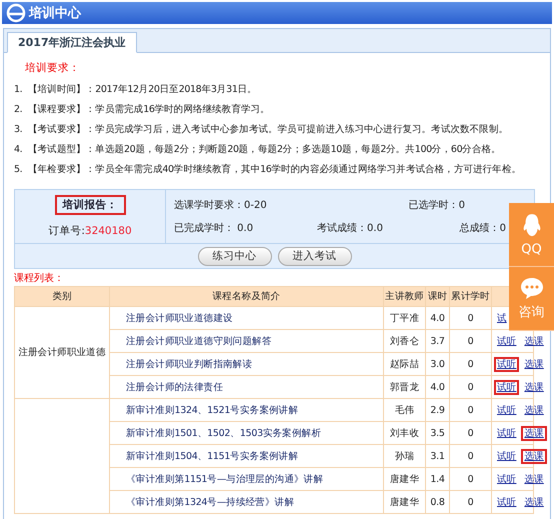 This screenshot has width=554, height=519. Describe the element at coordinates (264, 149) in the screenshot. I see `requirement-text: 【考试题型】：单选题20题，每题2分；判断题20题，每题2分；多选题10题，每题2分。共100分，60分合格。` at that location.